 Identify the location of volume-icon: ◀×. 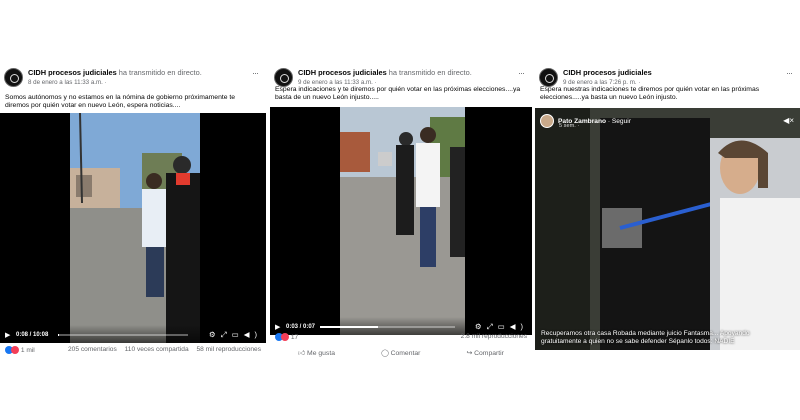
(788, 120).